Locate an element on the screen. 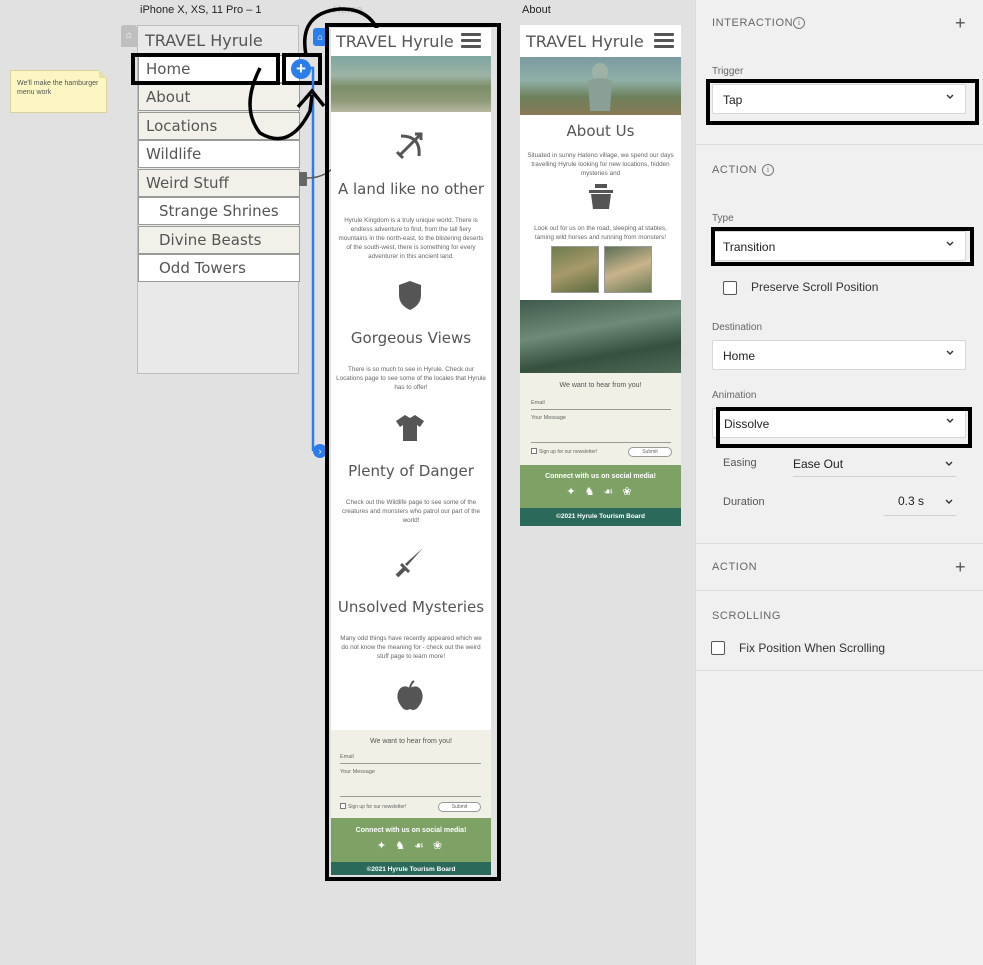  about-site-title: TRAVEL Hyrule is located at coordinates (585, 41).